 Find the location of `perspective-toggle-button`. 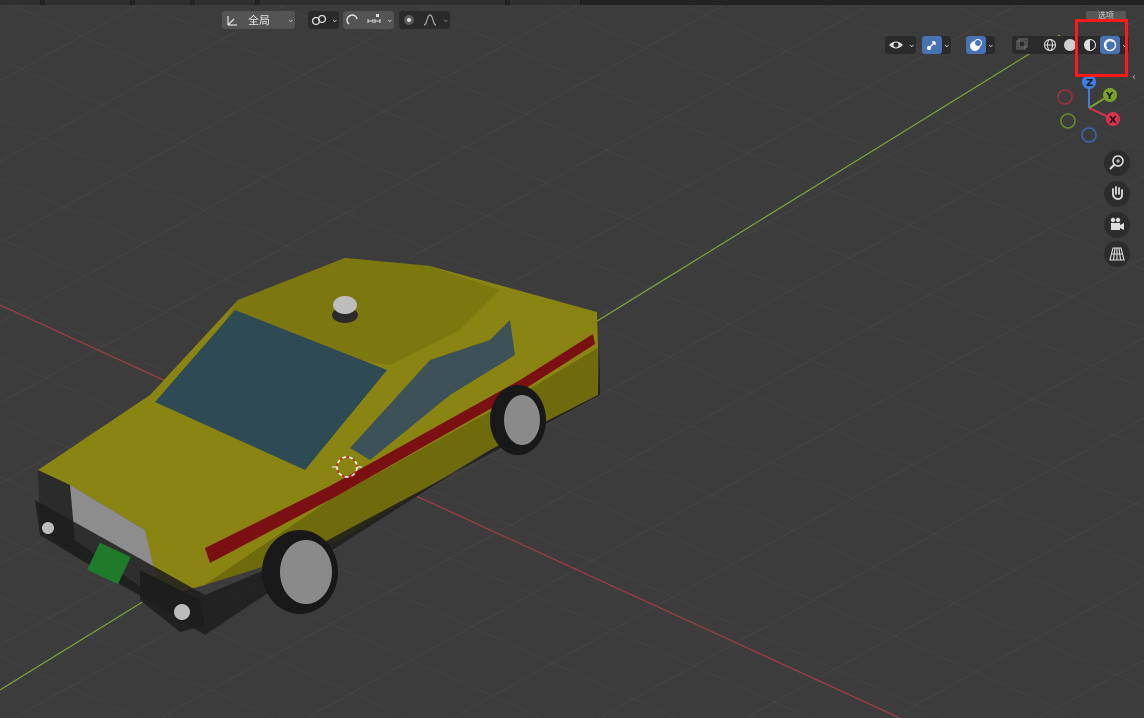

perspective-toggle-button is located at coordinates (1117, 254).